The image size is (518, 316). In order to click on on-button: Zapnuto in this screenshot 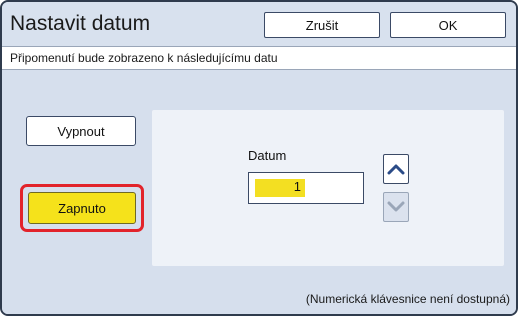, I will do `click(82, 208)`.